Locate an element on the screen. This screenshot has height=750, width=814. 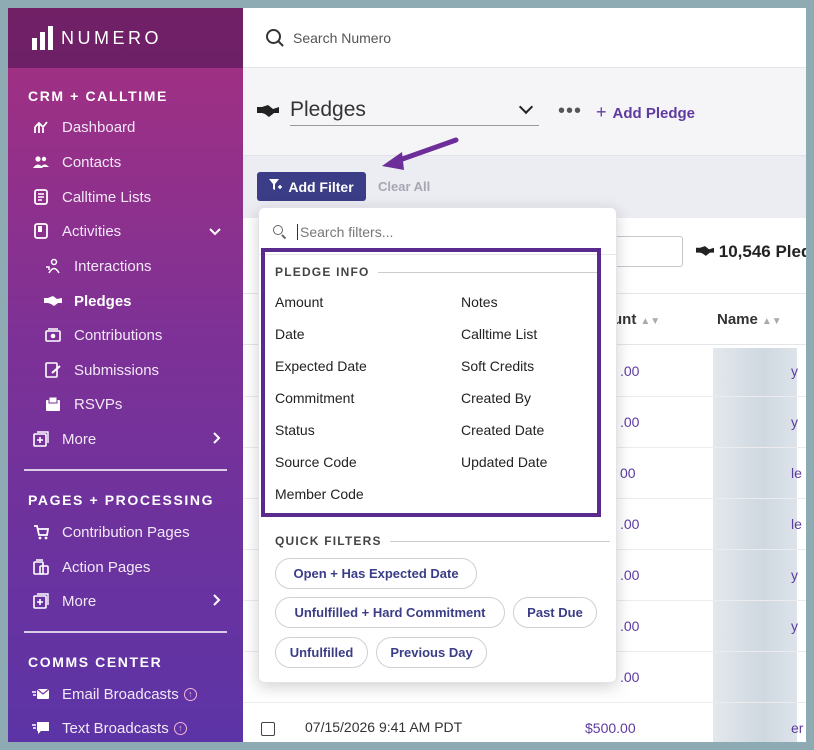
more-options-button: ••• is located at coordinates (570, 111).